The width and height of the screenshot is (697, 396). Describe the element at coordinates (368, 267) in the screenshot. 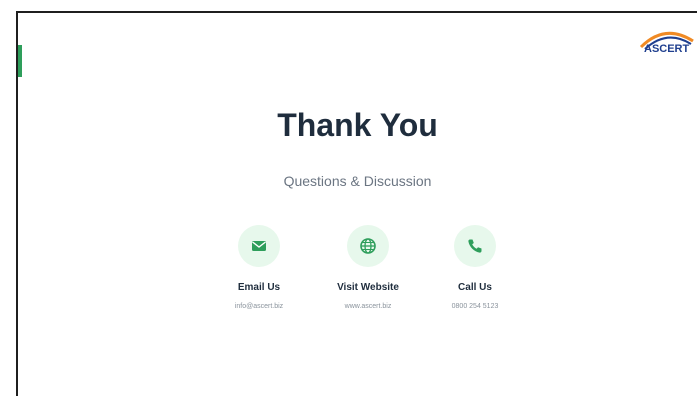

I see `contact-website: Visit Website www.ascert.biz` at that location.